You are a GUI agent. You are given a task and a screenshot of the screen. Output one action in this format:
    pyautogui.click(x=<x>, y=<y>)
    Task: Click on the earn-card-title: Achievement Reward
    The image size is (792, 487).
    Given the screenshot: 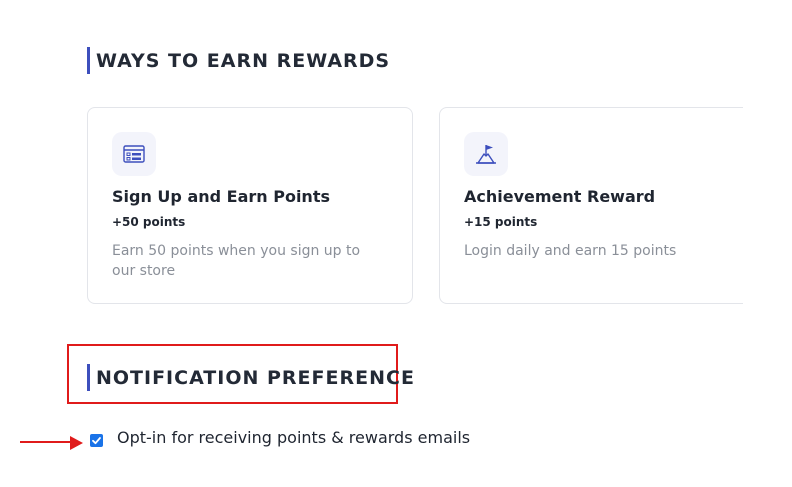 What is the action you would take?
    pyautogui.click(x=560, y=196)
    